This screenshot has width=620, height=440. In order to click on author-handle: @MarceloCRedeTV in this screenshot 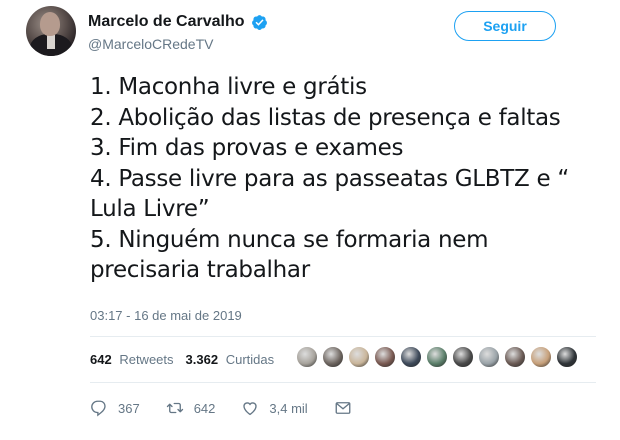, I will do `click(150, 44)`.